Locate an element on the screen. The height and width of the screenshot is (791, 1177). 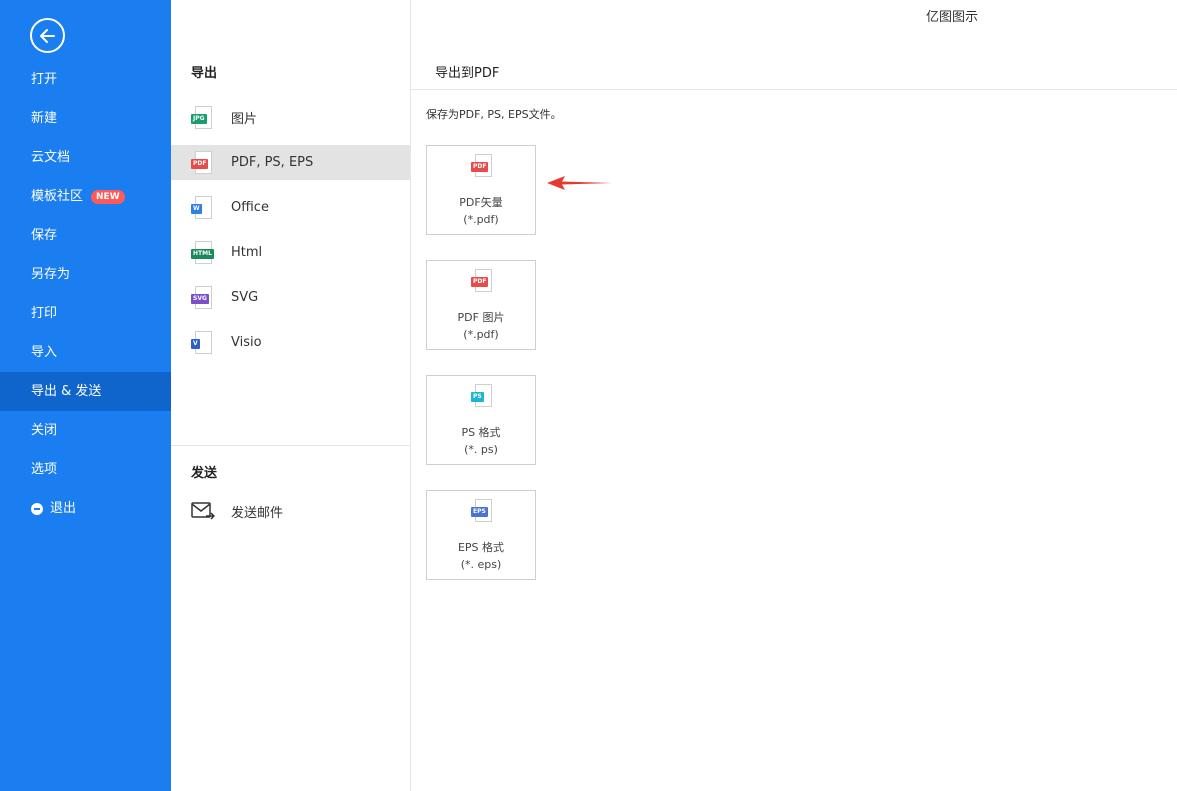
right-panel-description: 保存为PDF, PS, EPS文件。 is located at coordinates (494, 114).